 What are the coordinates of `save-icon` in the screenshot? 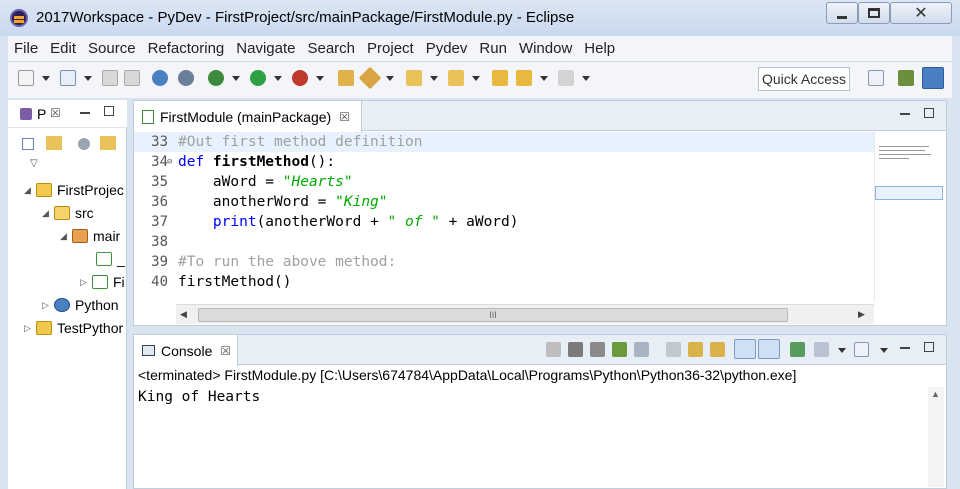 It's located at (110, 78).